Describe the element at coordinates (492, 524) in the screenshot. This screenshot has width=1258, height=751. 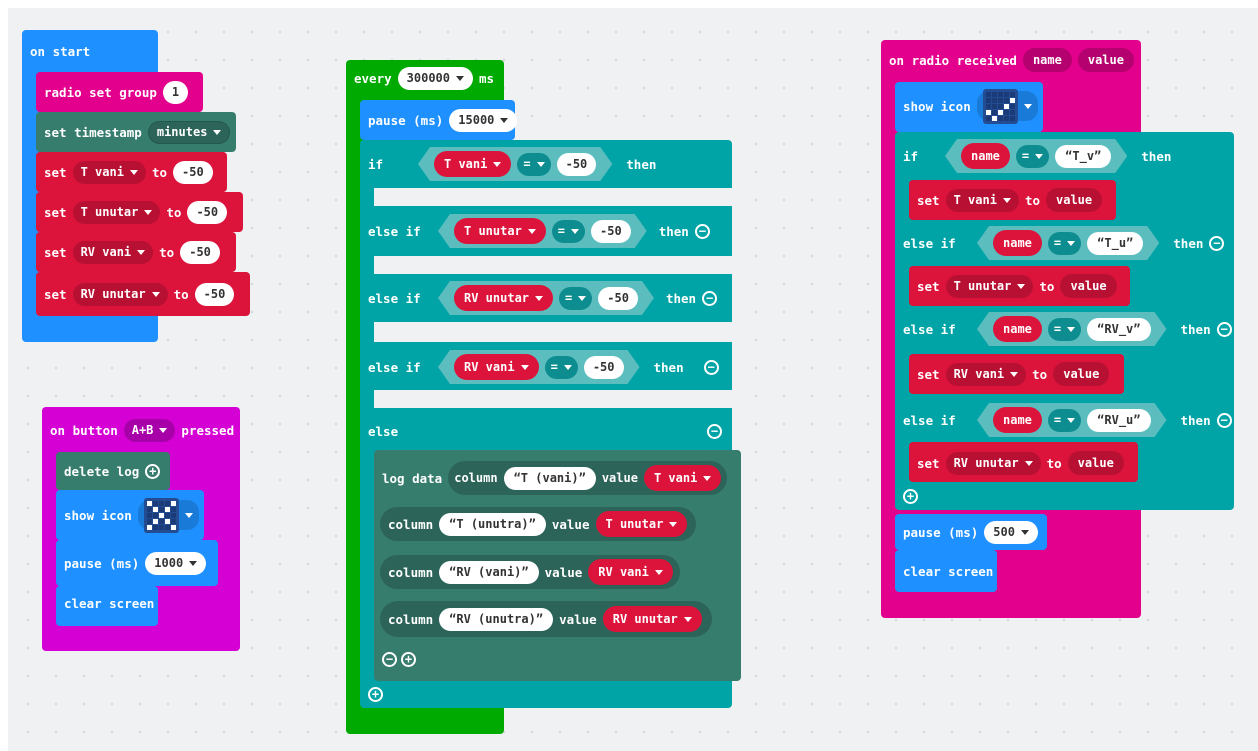
I see `column-name-input: “T (unutra)”` at that location.